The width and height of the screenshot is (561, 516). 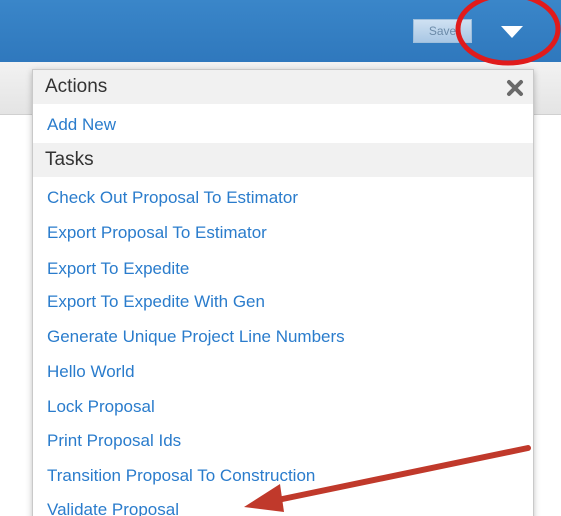 What do you see at coordinates (91, 372) in the screenshot?
I see `menu-item-task: Hello World` at bounding box center [91, 372].